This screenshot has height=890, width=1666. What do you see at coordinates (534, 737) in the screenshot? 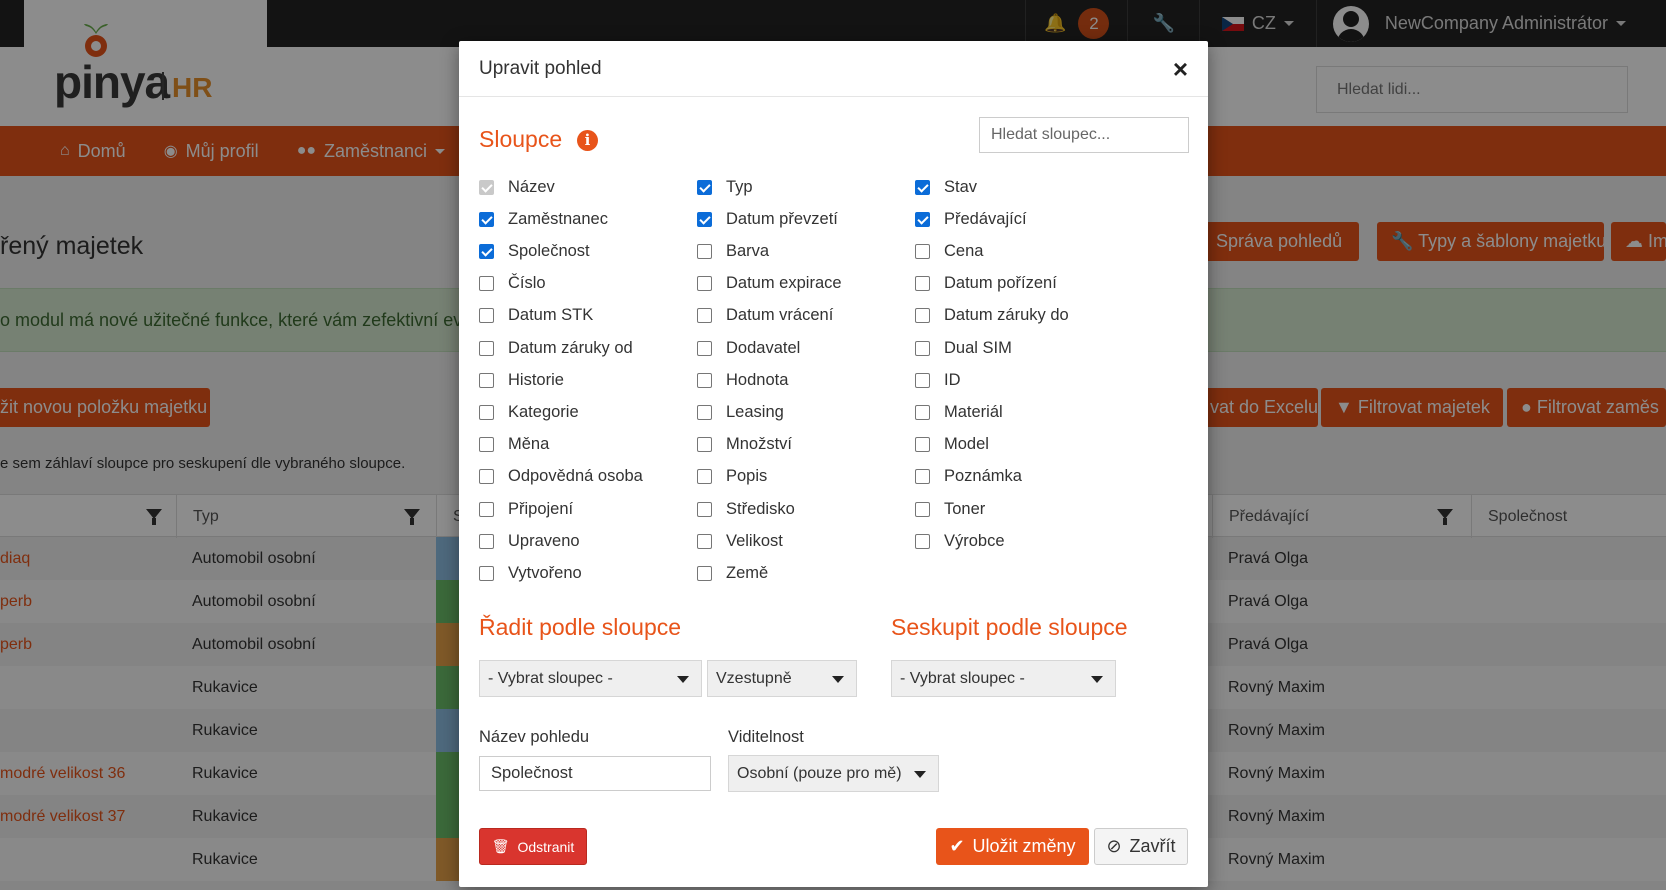
I see `view-name-label: Název pohledu` at bounding box center [534, 737].